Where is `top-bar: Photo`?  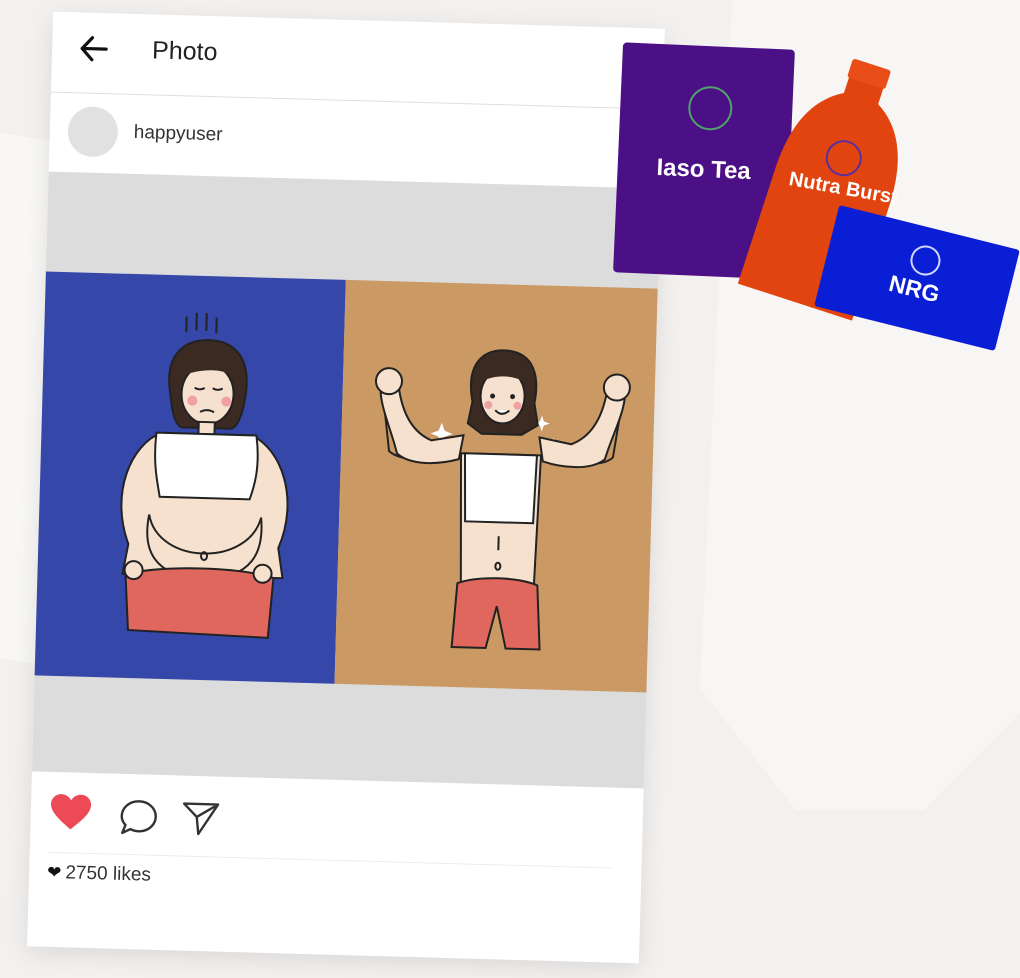 top-bar: Photo is located at coordinates (358, 56).